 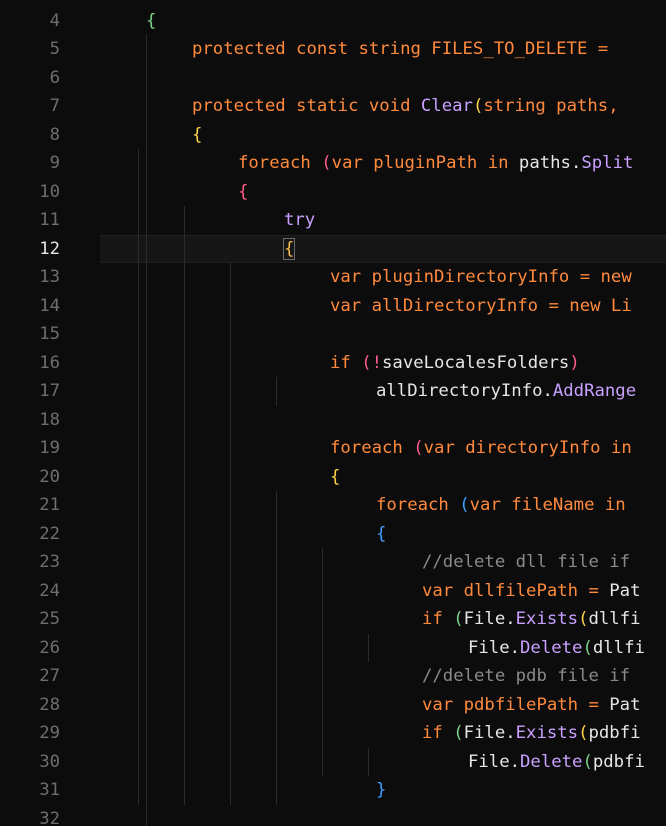 I want to click on code-line: foreach (var directoryInfo in, so click(x=481, y=448).